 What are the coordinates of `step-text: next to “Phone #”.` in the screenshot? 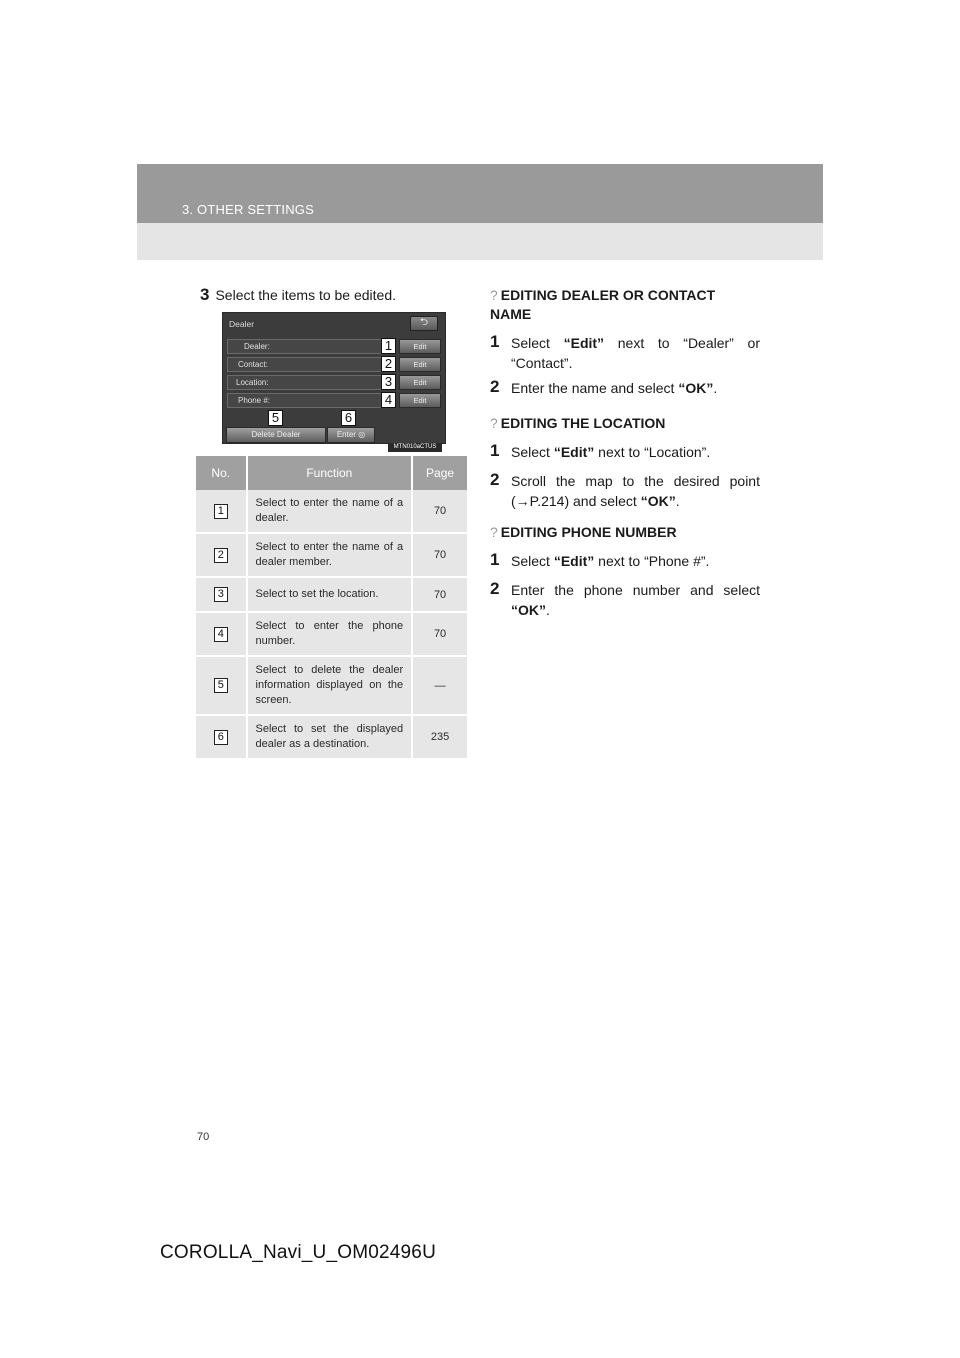 It's located at (652, 561).